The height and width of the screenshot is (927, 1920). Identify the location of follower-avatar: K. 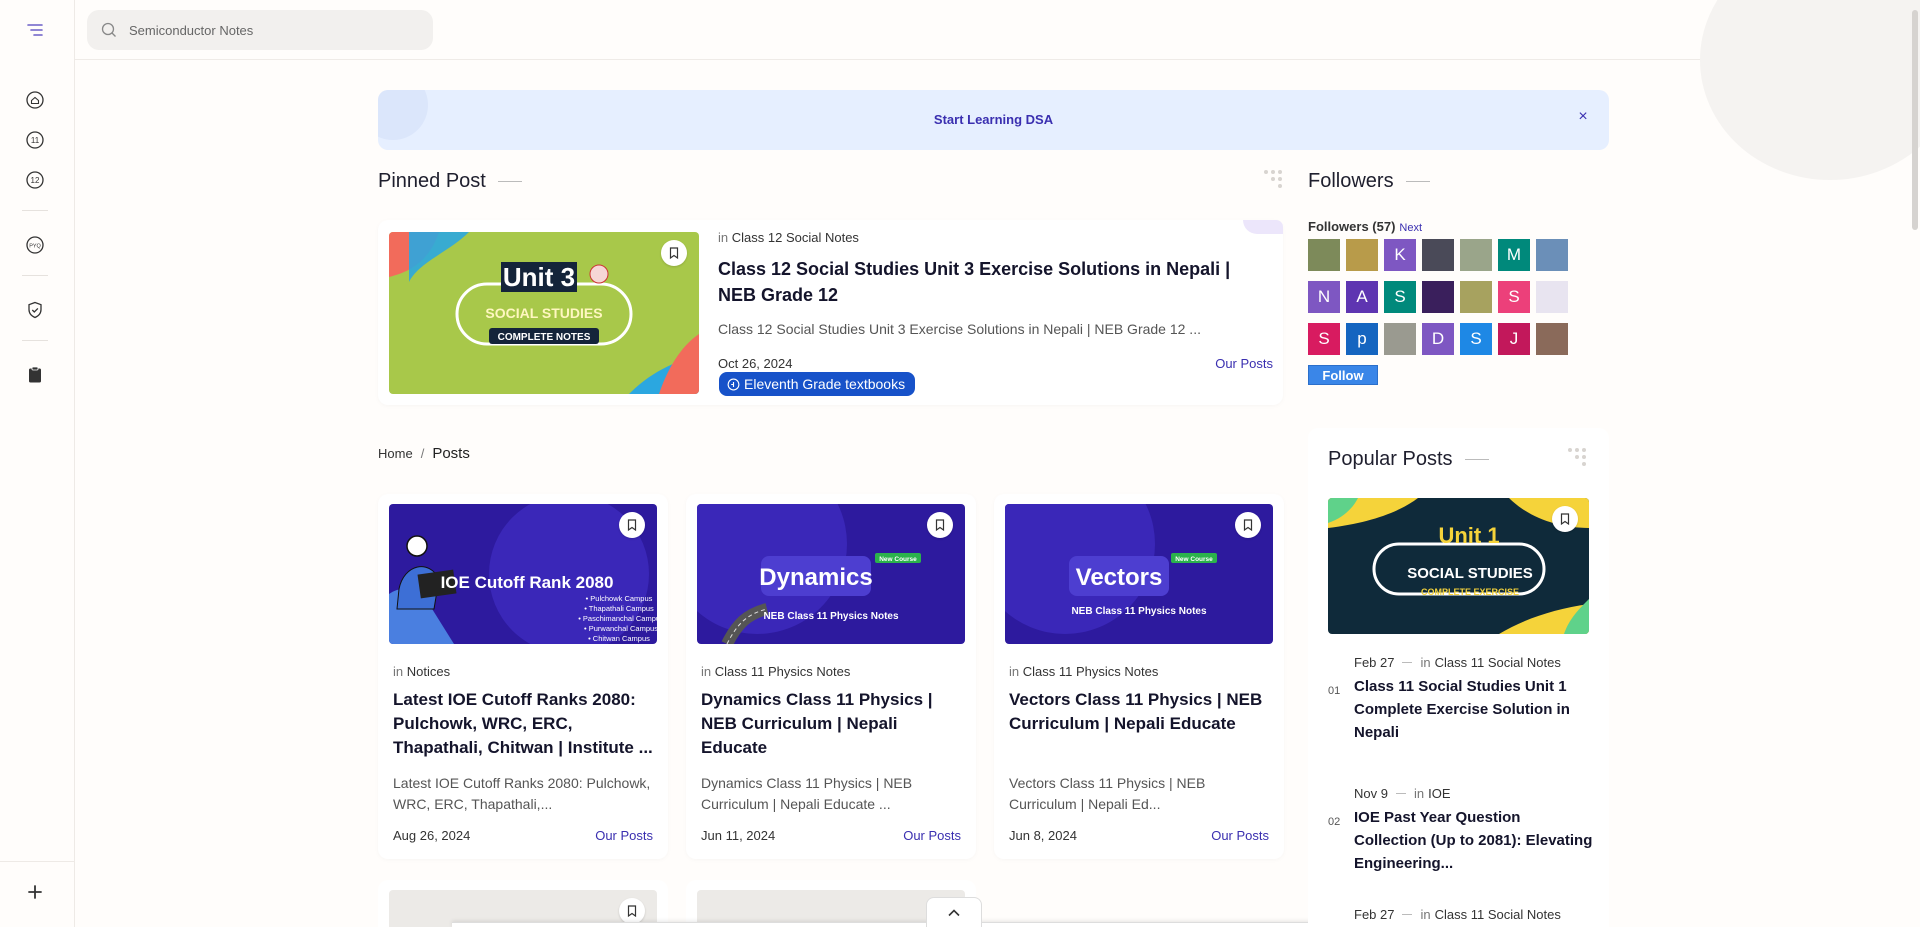
(1400, 255).